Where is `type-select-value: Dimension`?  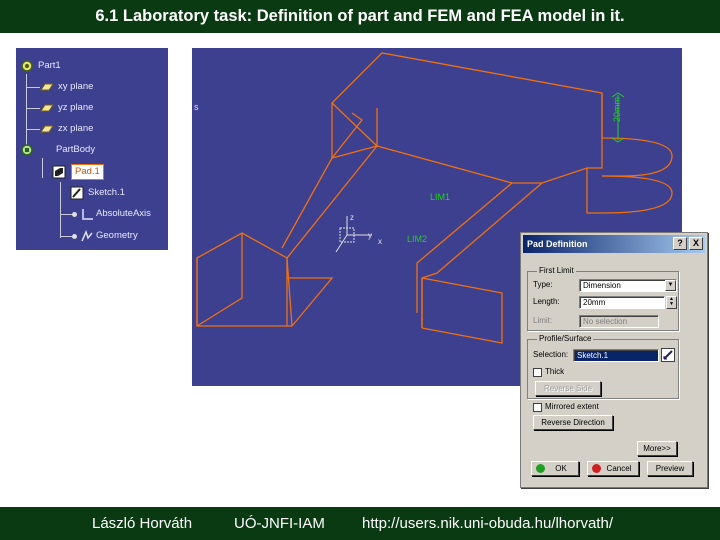
type-select-value: Dimension is located at coordinates (602, 285).